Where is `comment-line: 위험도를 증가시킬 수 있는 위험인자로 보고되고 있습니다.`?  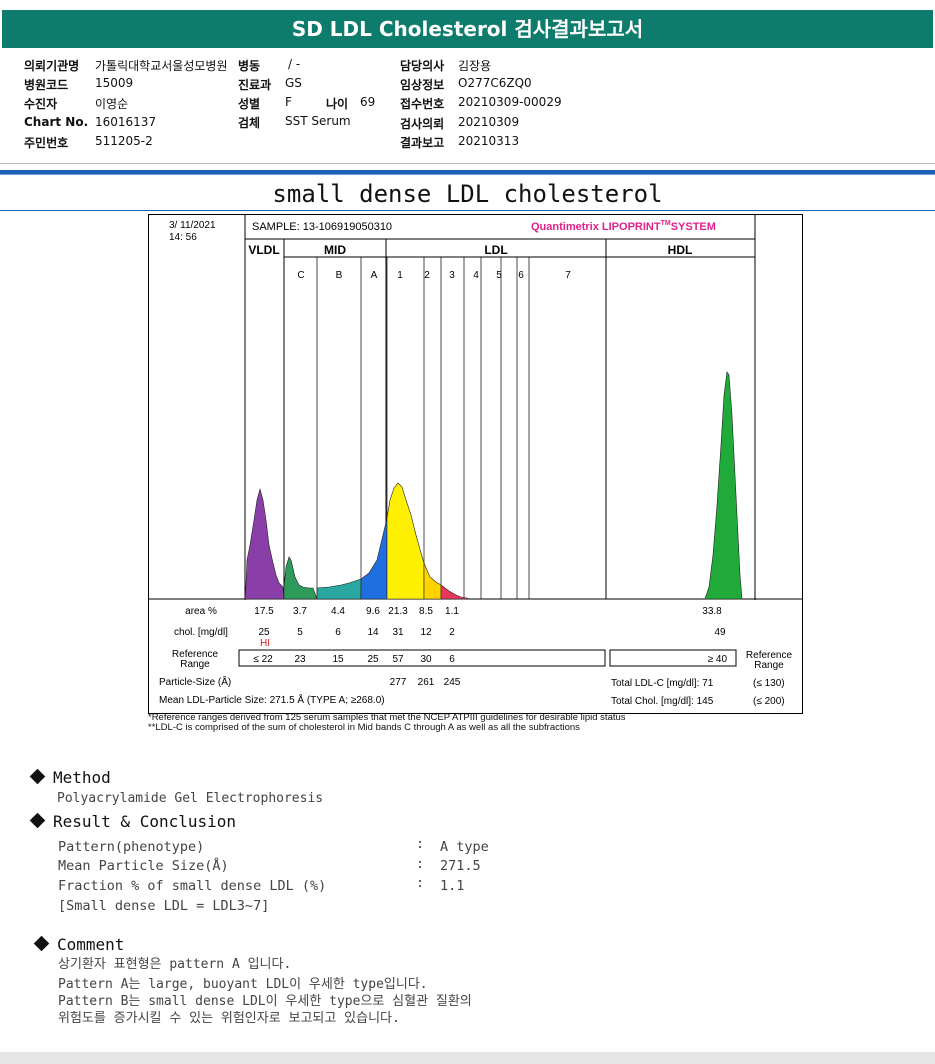
comment-line: 위험도를 증가시킬 수 있는 위험인자로 보고되고 있습니다. is located at coordinates (229, 1018).